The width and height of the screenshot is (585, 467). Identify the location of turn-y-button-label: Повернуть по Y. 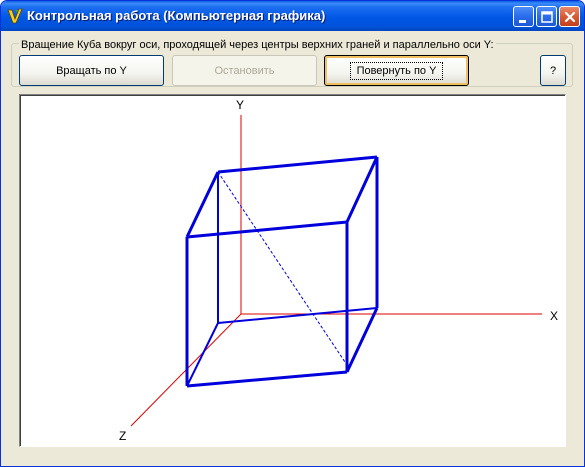
(396, 70).